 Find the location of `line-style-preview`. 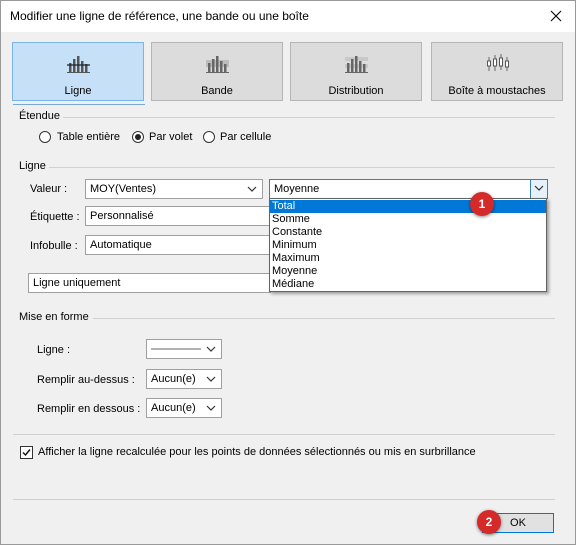

line-style-preview is located at coordinates (176, 349).